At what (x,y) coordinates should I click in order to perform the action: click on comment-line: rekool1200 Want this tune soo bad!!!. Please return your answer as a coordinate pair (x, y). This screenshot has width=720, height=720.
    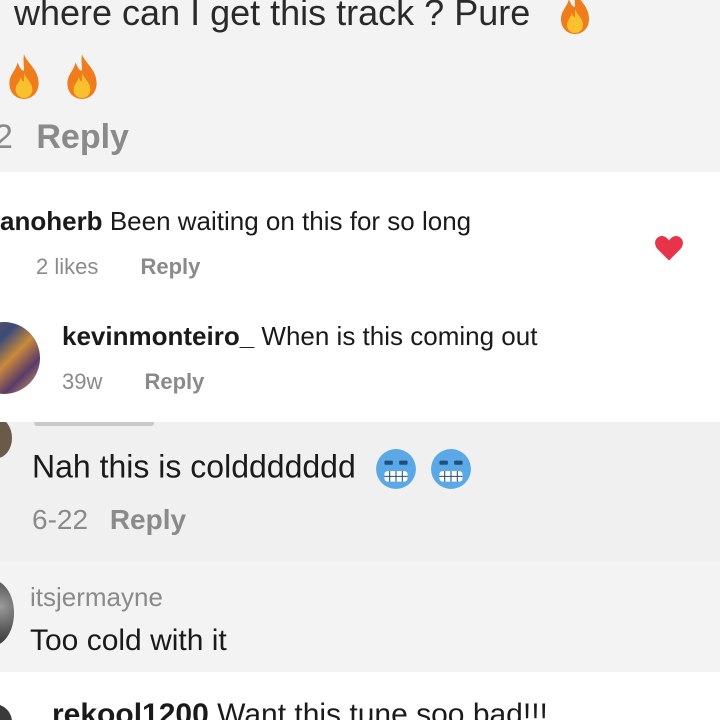
    Looking at the image, I should click on (300, 709).